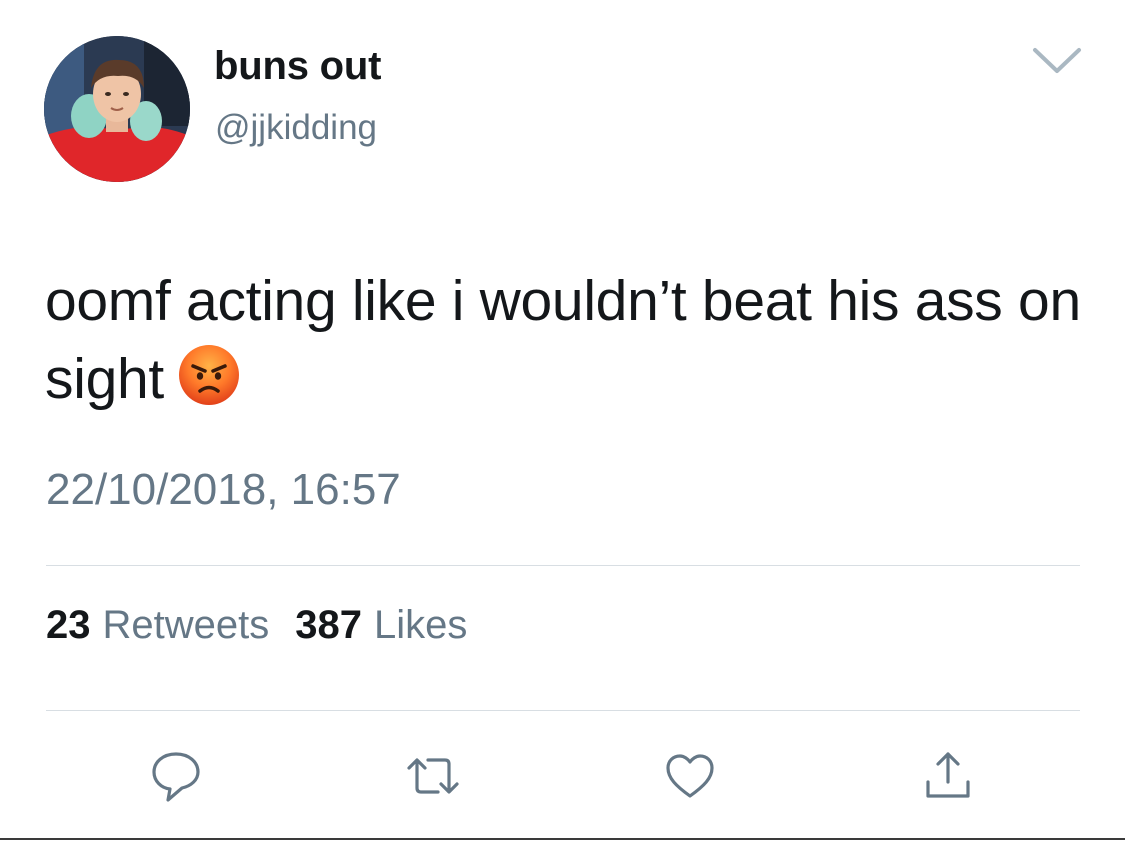  What do you see at coordinates (297, 66) in the screenshot?
I see `display-name: buns out` at bounding box center [297, 66].